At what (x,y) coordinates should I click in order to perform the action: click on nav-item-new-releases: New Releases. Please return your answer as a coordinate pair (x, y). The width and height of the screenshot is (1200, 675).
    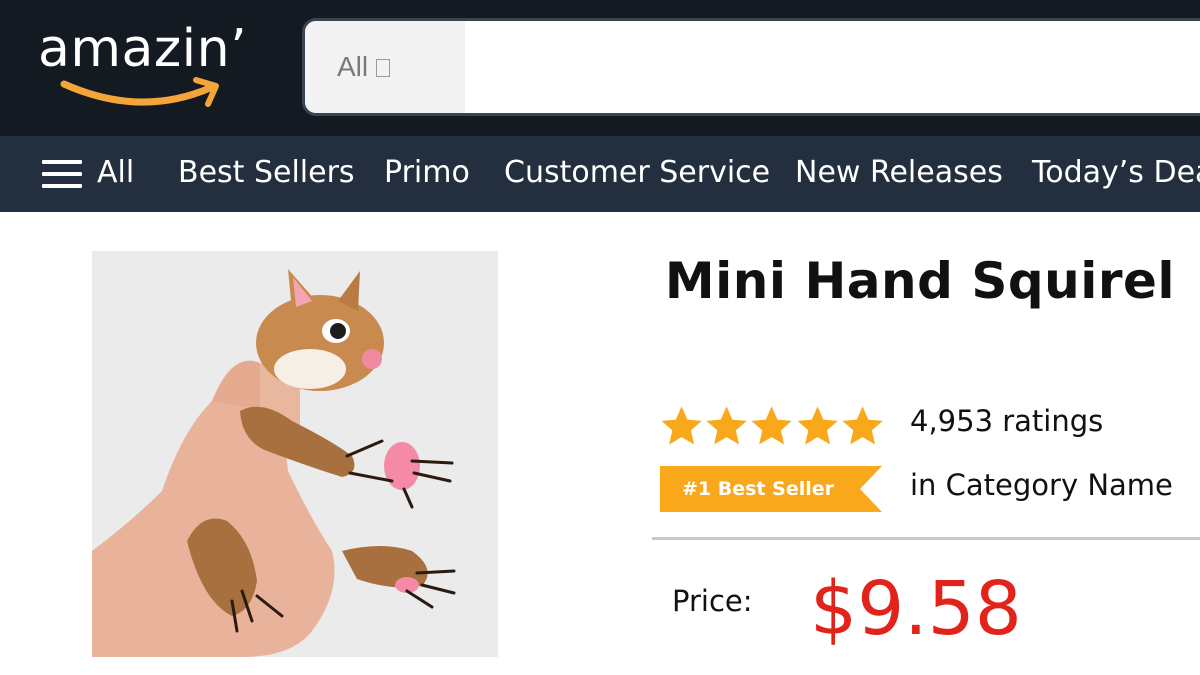
    Looking at the image, I should click on (899, 174).